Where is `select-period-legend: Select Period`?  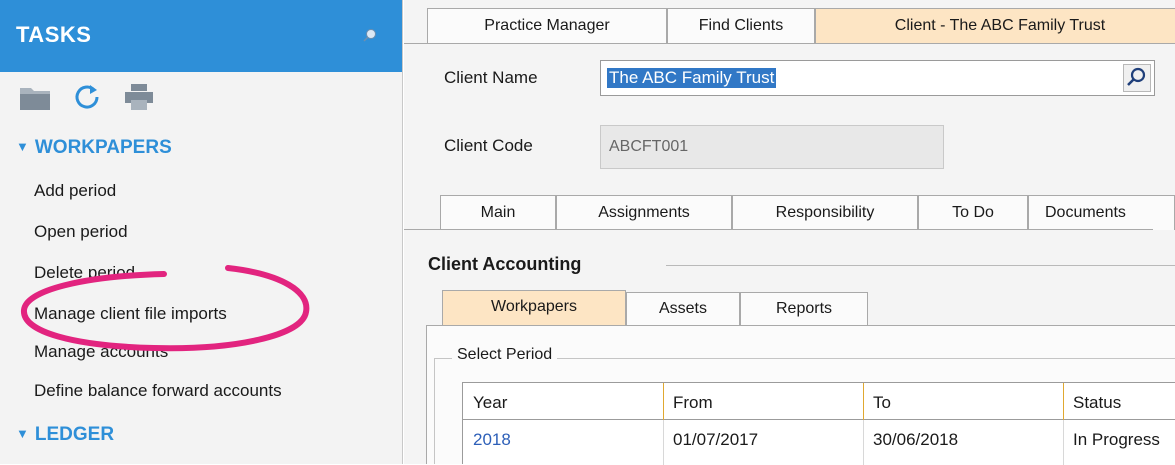 select-period-legend: Select Period is located at coordinates (505, 355).